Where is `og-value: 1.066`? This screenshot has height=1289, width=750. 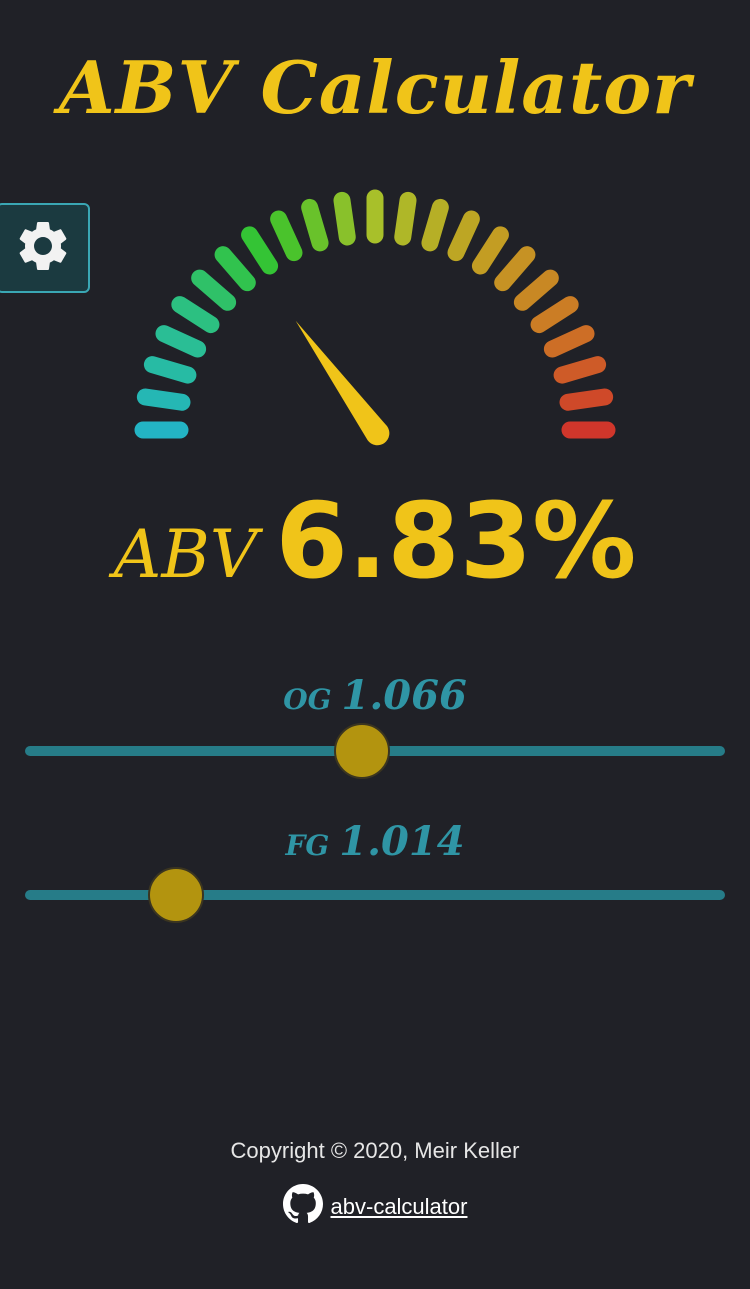 og-value: 1.066 is located at coordinates (404, 695).